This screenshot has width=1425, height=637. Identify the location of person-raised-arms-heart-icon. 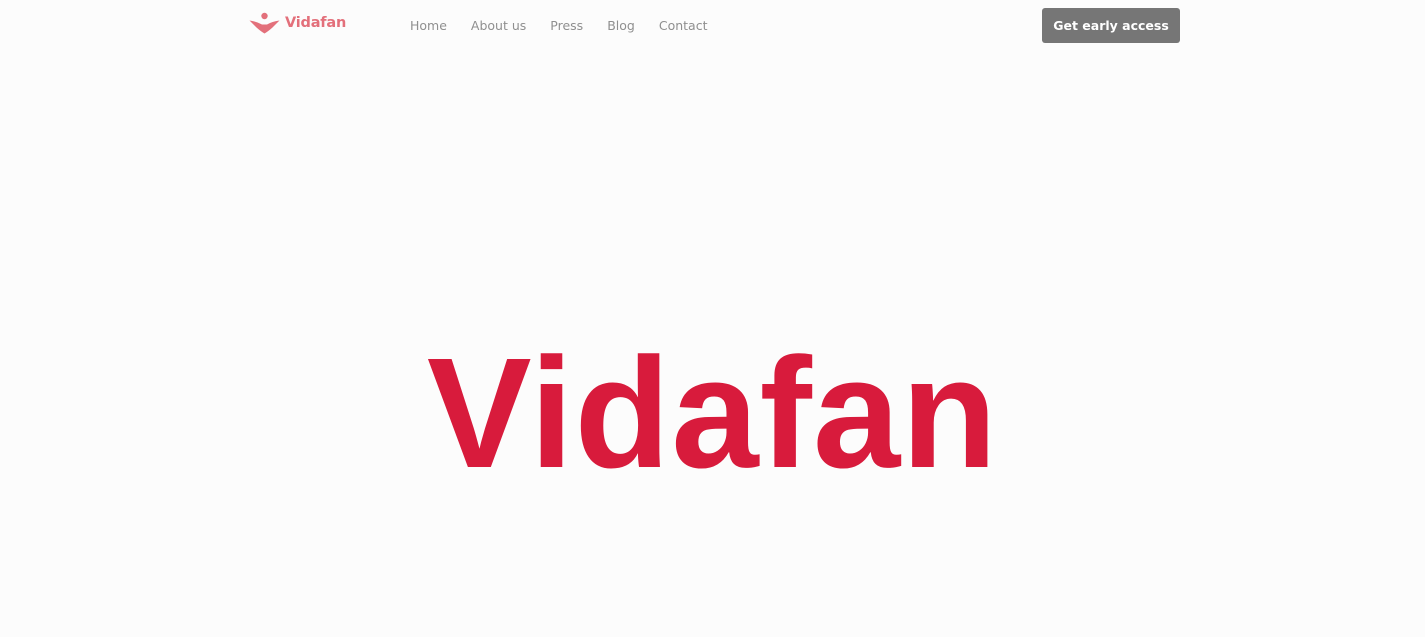
(264, 23).